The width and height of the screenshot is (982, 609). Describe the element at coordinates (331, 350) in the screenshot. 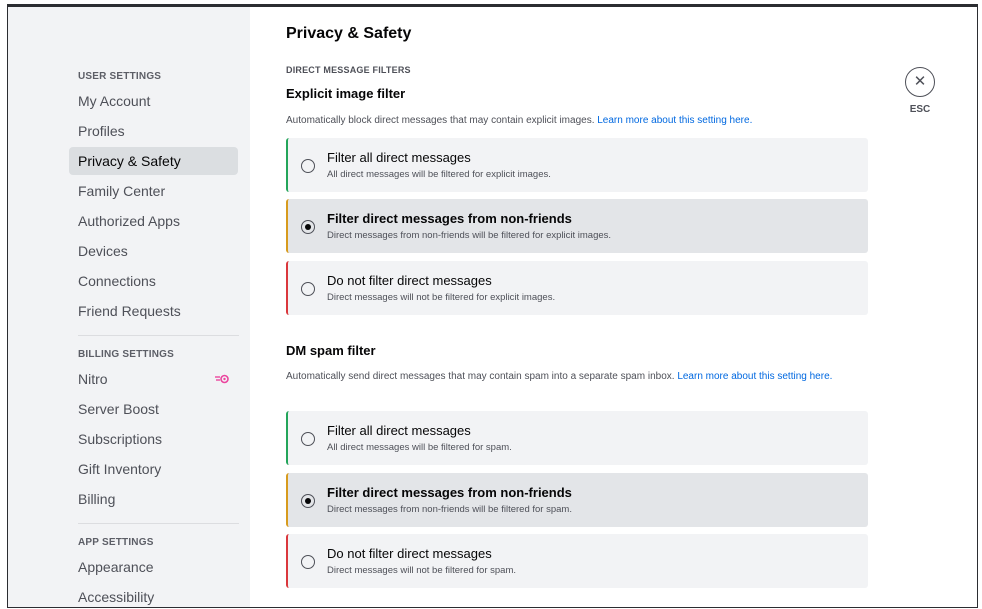

I see `spam-filter-title: DM spam filter` at that location.